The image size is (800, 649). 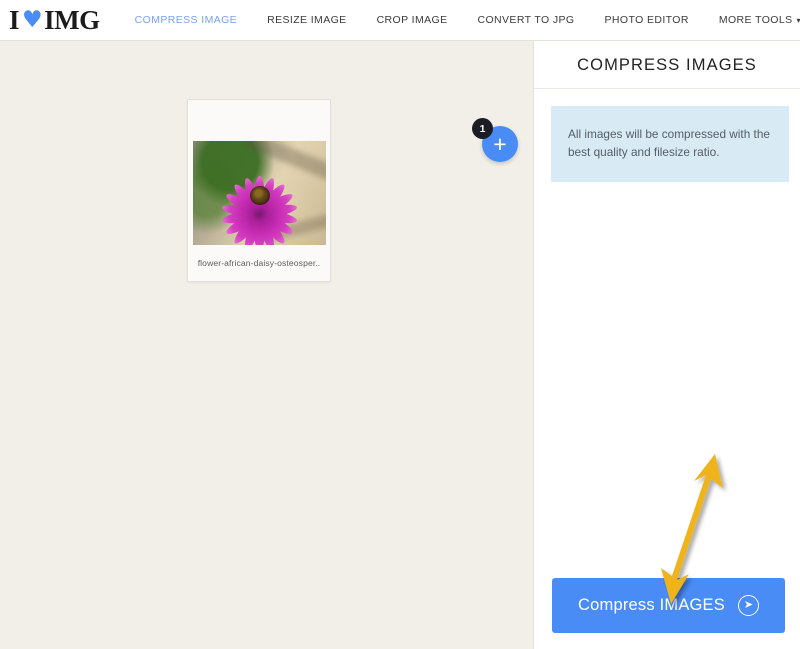 I want to click on compress-images-button: Compress IMAGES ➤, so click(x=668, y=605).